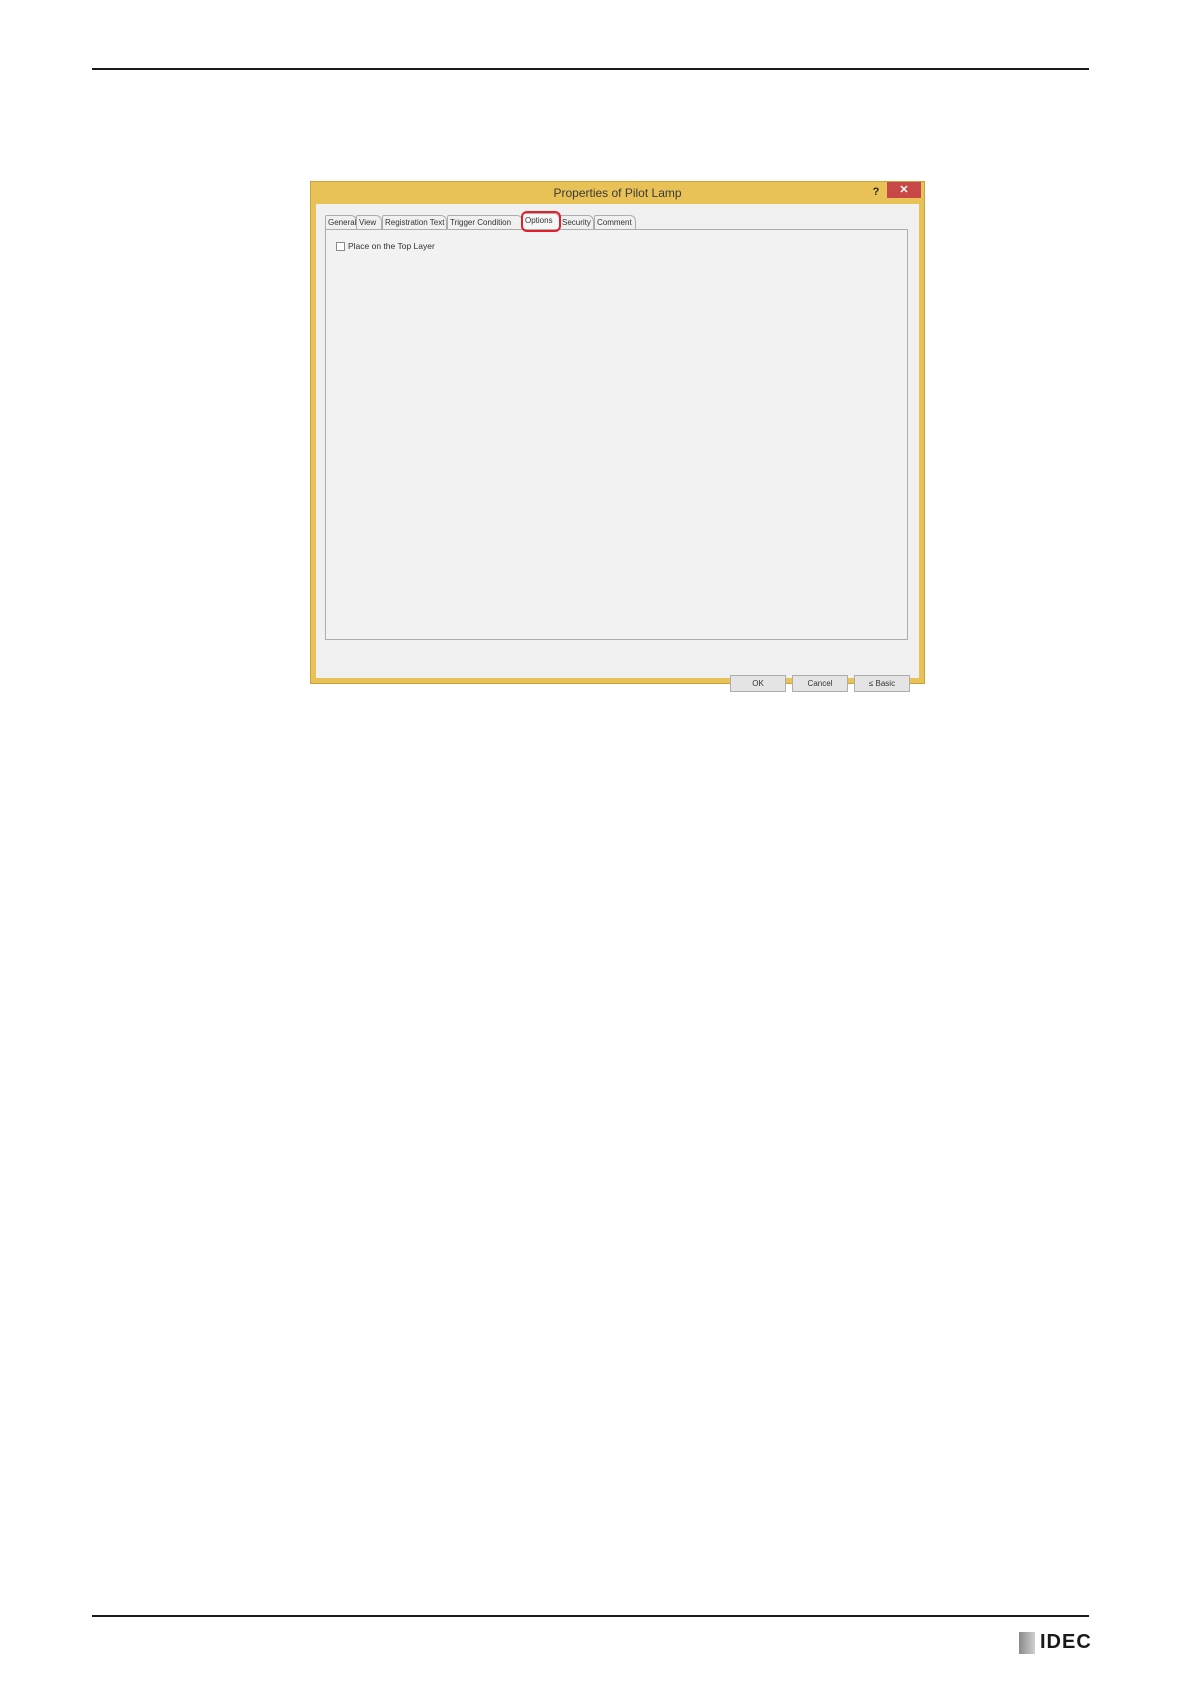 The height and width of the screenshot is (1684, 1190). I want to click on dialog-title: Properties of Pilot Lamp, so click(617, 193).